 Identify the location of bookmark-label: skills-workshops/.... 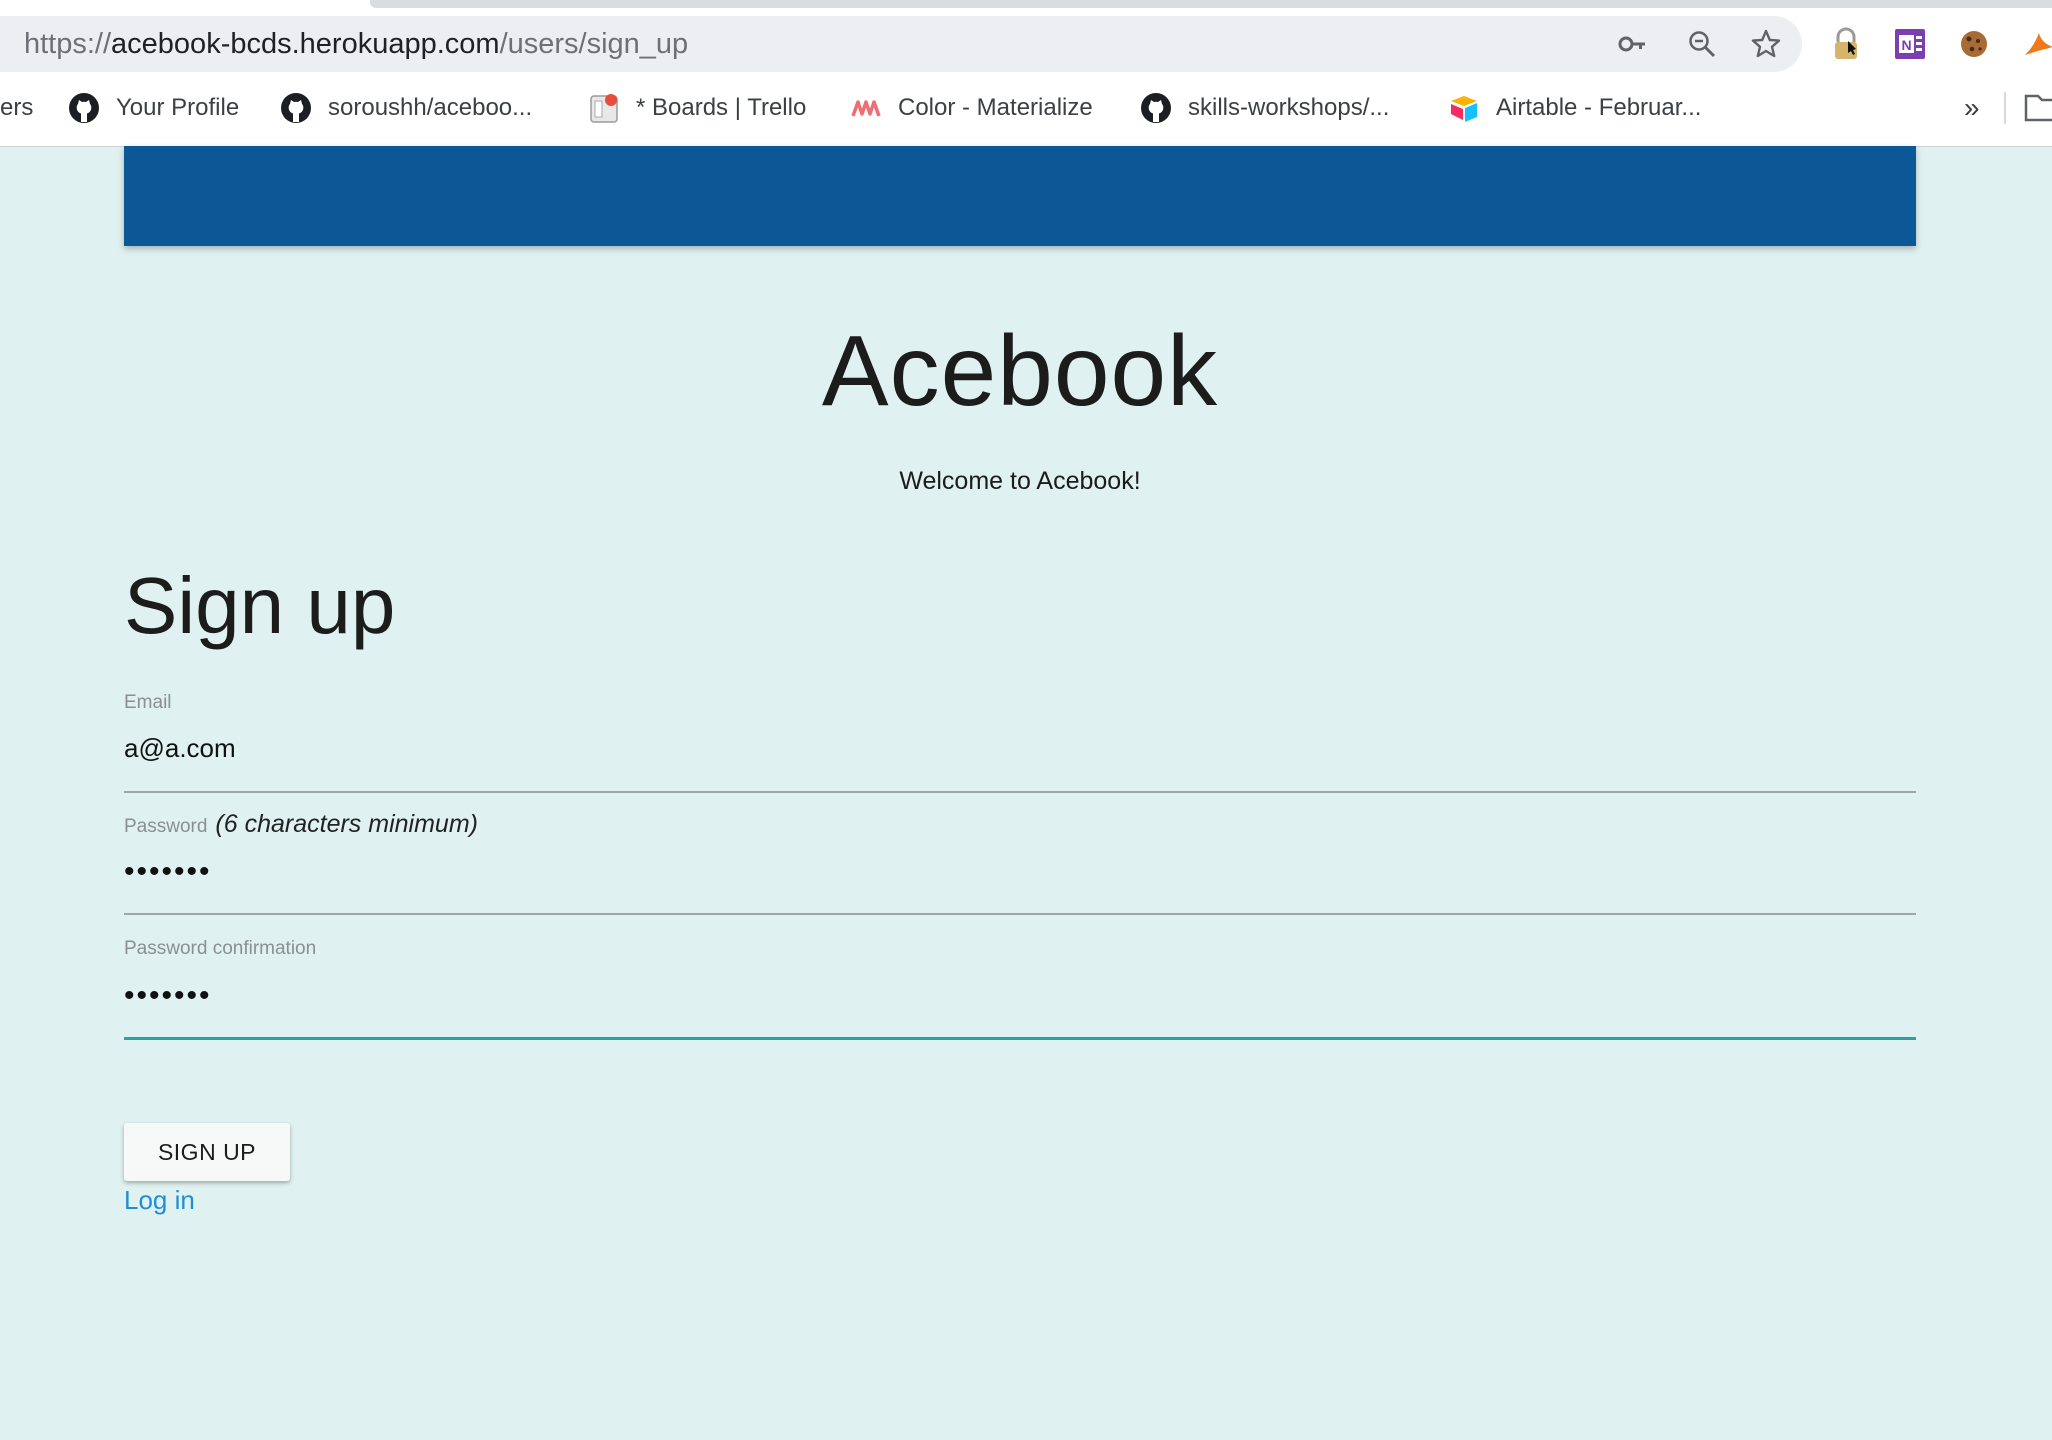
(1289, 107).